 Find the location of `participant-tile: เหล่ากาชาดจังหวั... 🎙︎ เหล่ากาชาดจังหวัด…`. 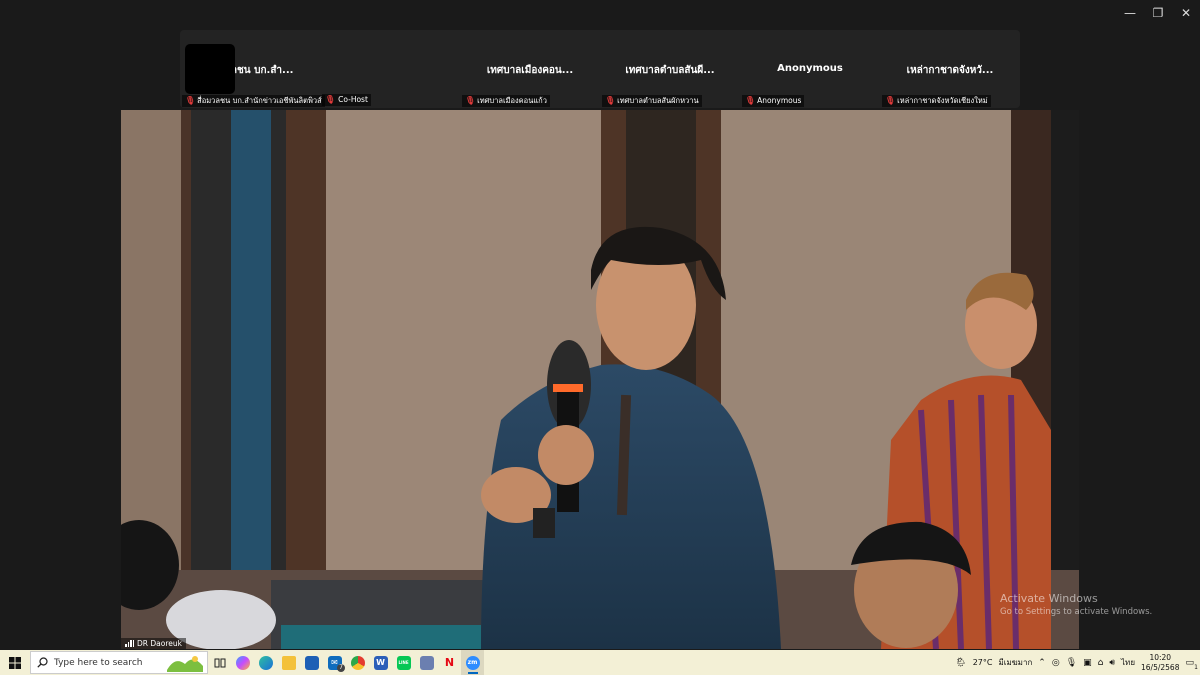

participant-tile: เหล่ากาชาดจังหวั... 🎙︎ เหล่ากาชาดจังหวัด… is located at coordinates (950, 69).